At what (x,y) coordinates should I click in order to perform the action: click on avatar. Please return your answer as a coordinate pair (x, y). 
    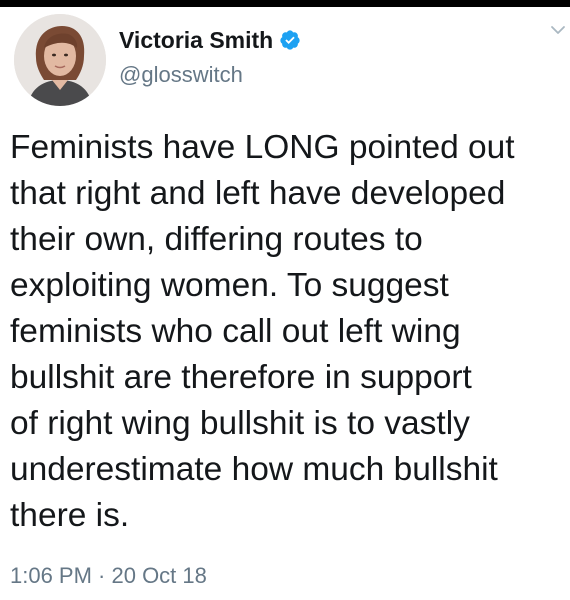
    Looking at the image, I should click on (60, 60).